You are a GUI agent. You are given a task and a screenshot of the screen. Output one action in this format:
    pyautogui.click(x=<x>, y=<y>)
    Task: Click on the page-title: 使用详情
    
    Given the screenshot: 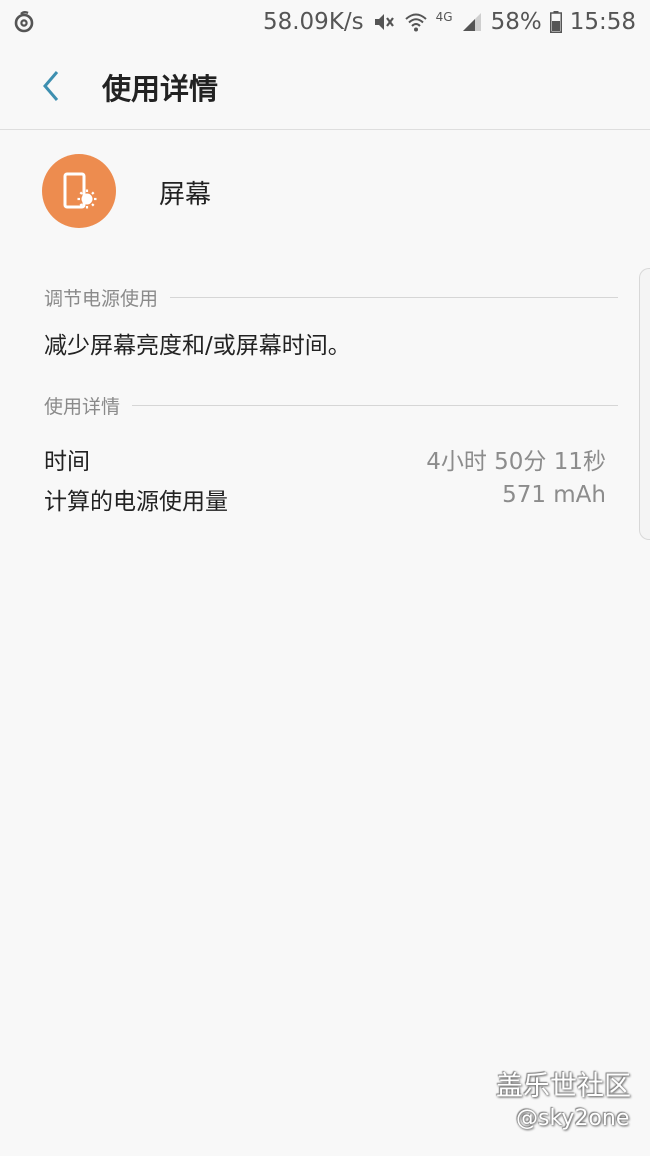 What is the action you would take?
    pyautogui.click(x=160, y=89)
    